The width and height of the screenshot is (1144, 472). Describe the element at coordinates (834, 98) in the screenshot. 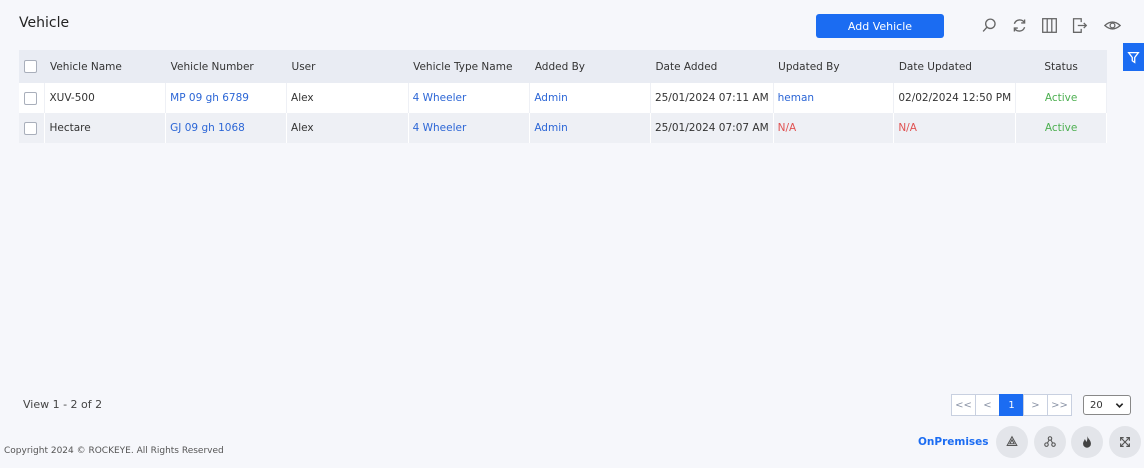

I see `updated-by-link: heman` at that location.